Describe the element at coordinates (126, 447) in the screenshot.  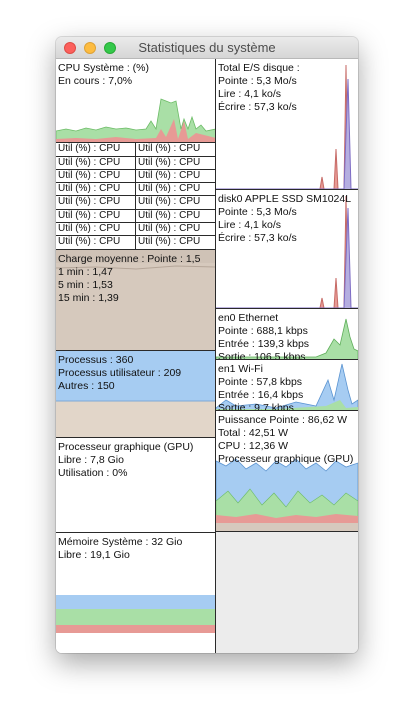
I see `gpu-title: Processeur graphique (GPU)` at that location.